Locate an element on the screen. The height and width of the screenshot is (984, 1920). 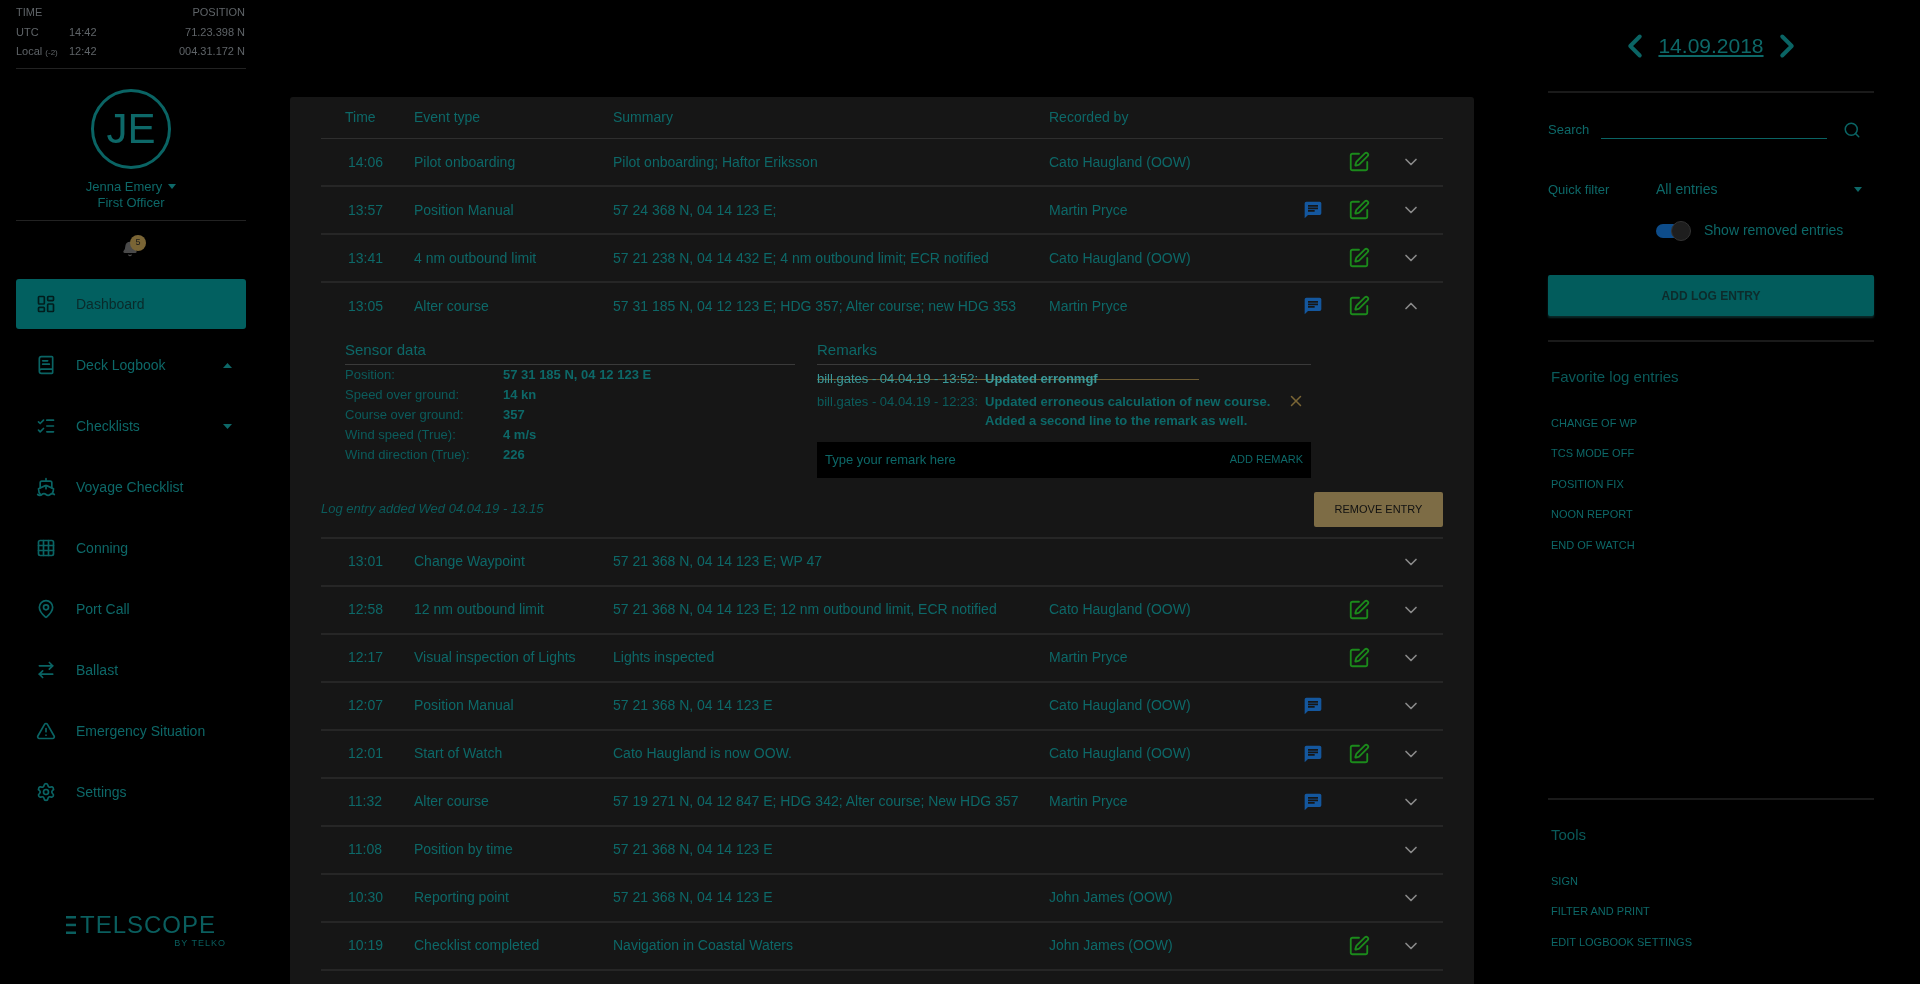
time-cell-text: 13:57 is located at coordinates (366, 210).